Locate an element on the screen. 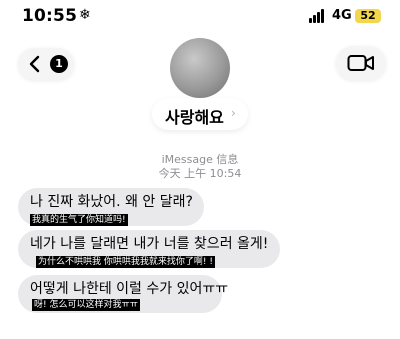 This screenshot has width=400, height=339. status-bar: 10:55 ❄ 4G 52 is located at coordinates (200, 17).